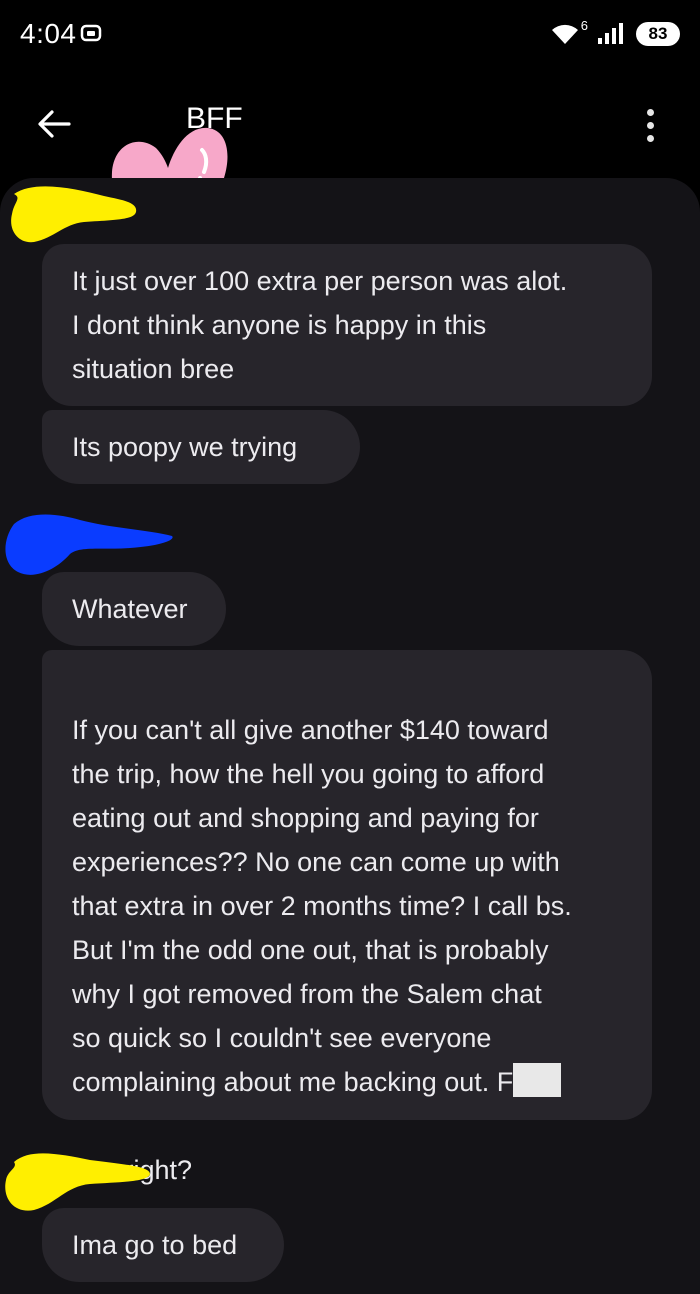  Describe the element at coordinates (201, 447) in the screenshot. I see `message-bubble: Its poopy we trying` at that location.